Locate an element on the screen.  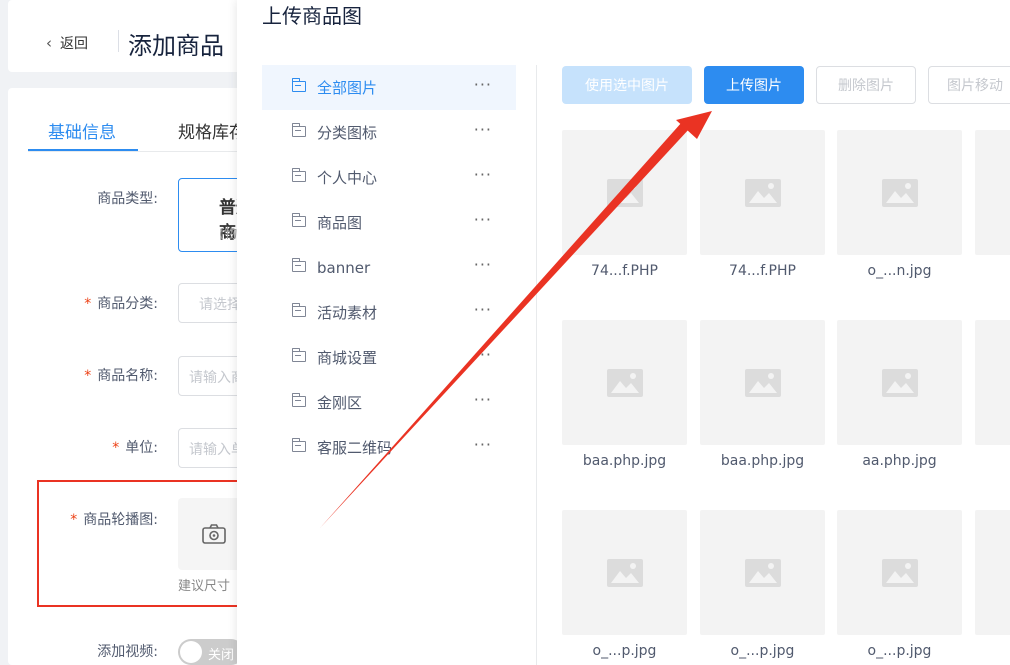
product-type-label: 商品类型: is located at coordinates (127, 199).